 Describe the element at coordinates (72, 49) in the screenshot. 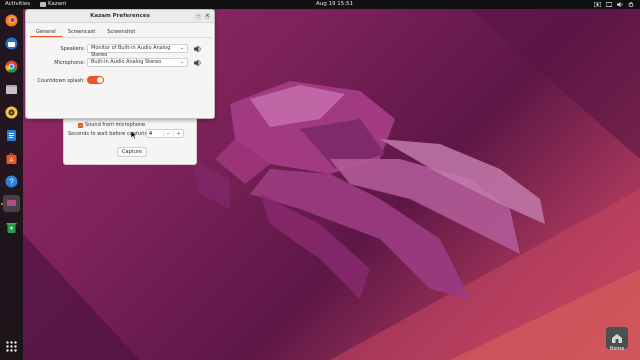

I see `speakers-label: Speakers:` at that location.